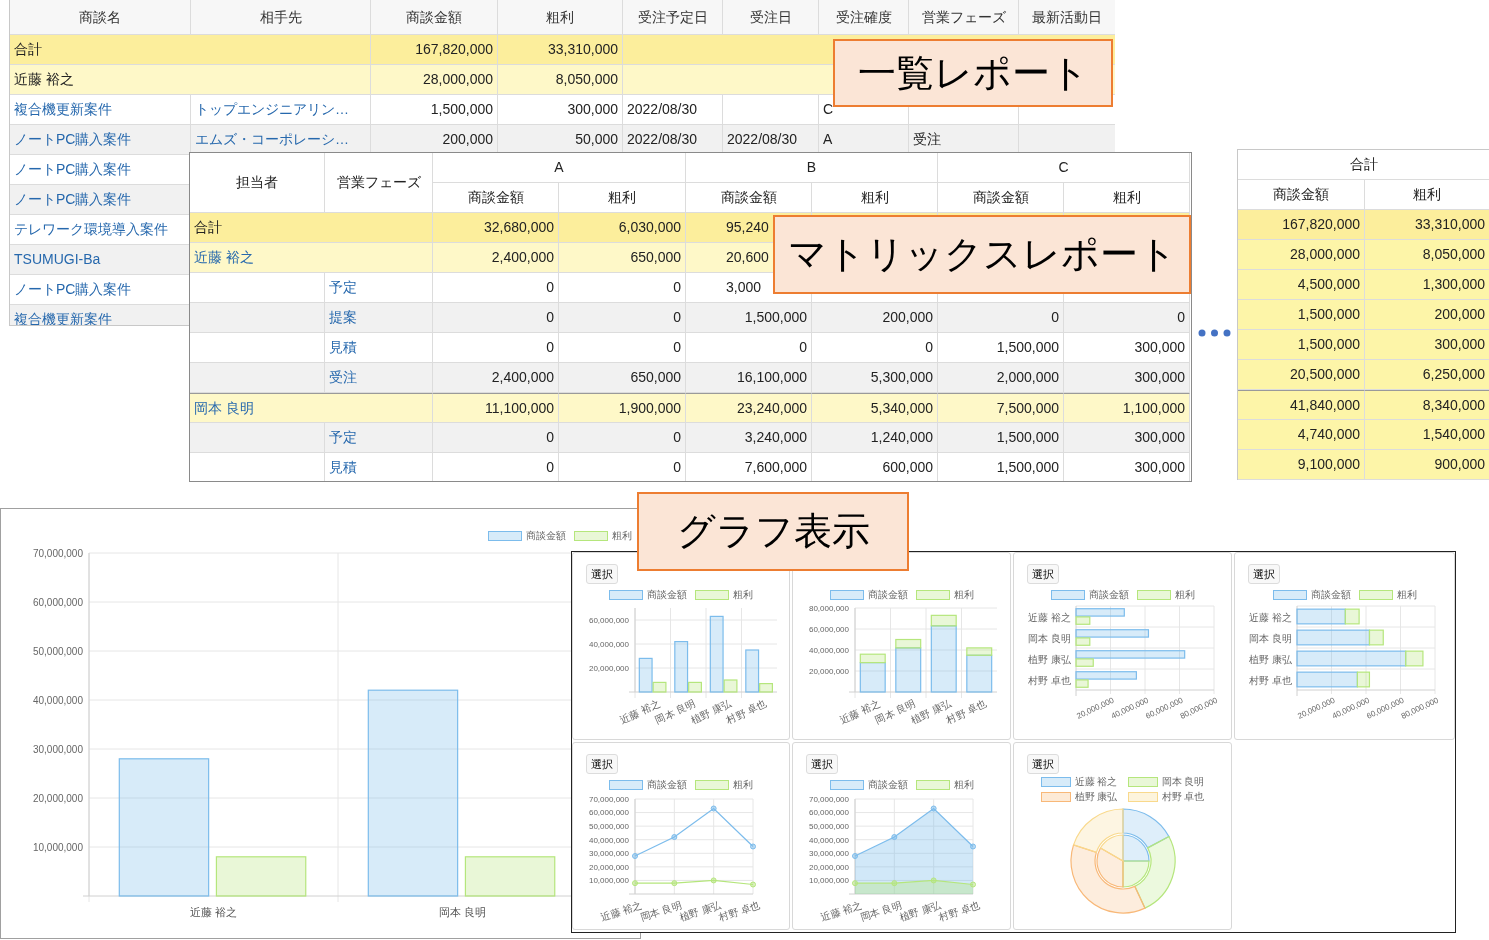 The height and width of the screenshot is (940, 1489). Describe the element at coordinates (749, 378) in the screenshot. I see `table-cell: 16,100,000` at that location.